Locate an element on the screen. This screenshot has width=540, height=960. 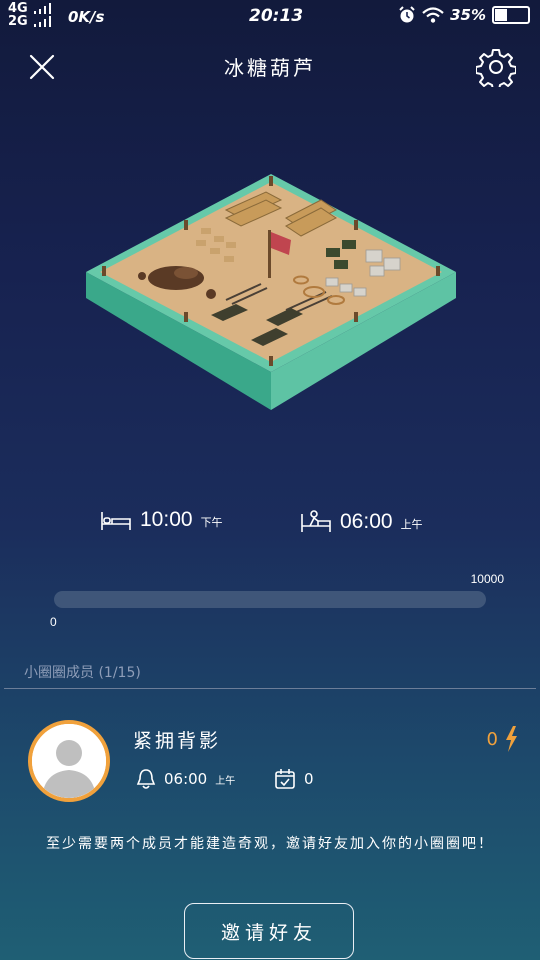
bed-sleep-icon is located at coordinates (116, 521).